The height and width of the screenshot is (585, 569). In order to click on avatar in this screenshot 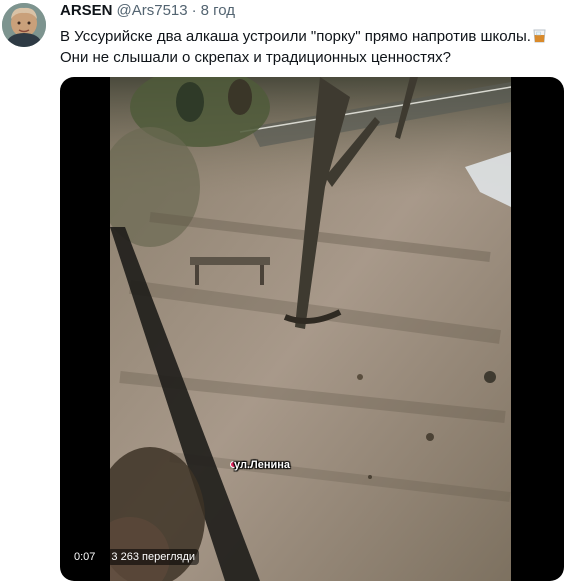, I will do `click(24, 25)`.